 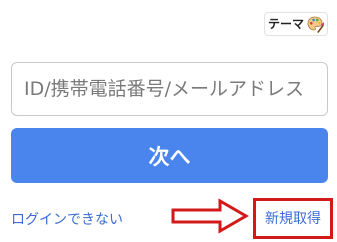 I want to click on cant-login-link: ログインできない, so click(x=67, y=220).